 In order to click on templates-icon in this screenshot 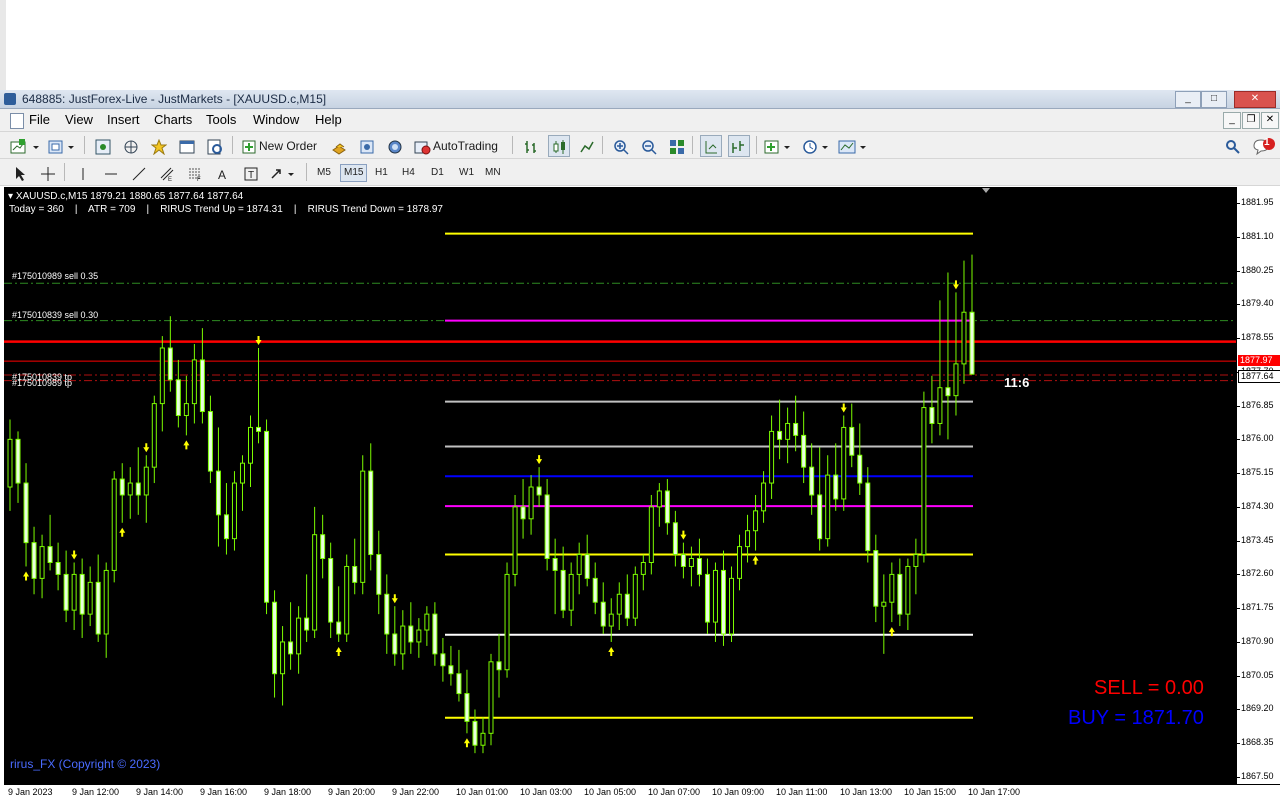, I will do `click(853, 146)`.